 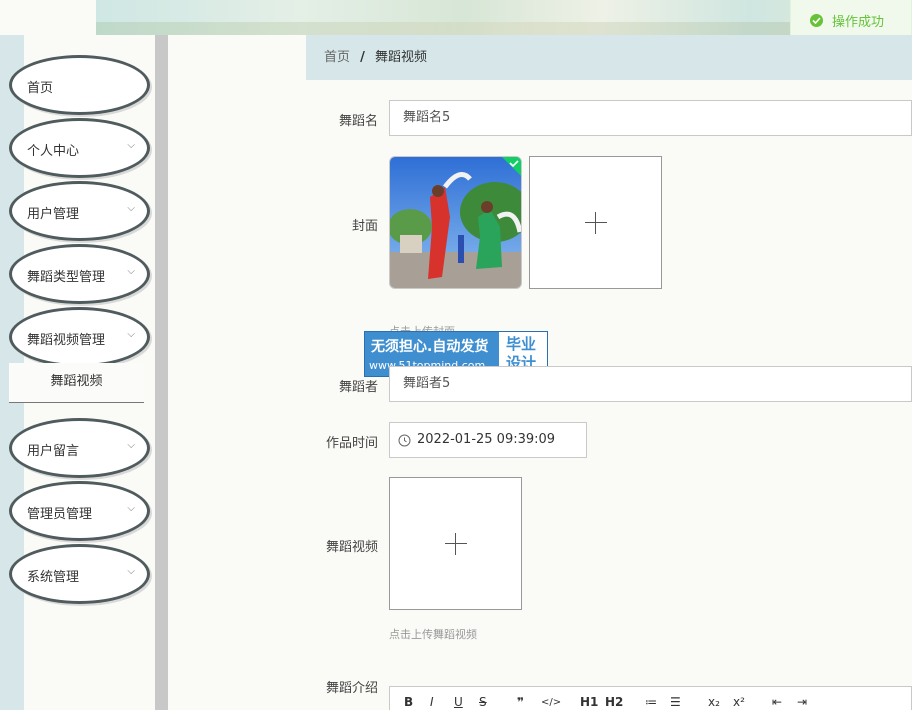 What do you see at coordinates (430, 347) in the screenshot?
I see `watermark-slogan: 无须担心.自动发货` at bounding box center [430, 347].